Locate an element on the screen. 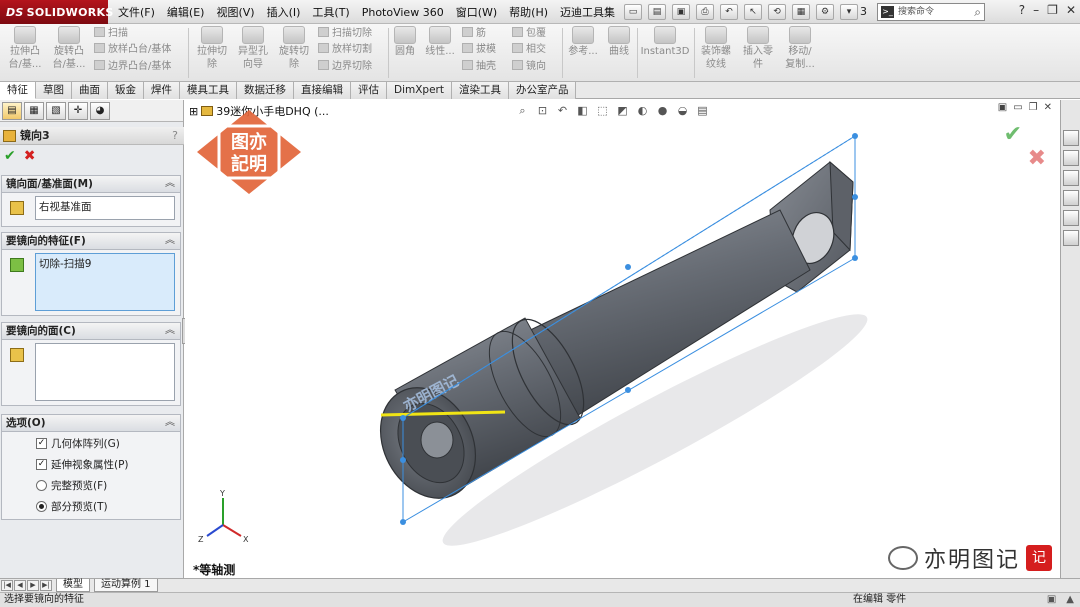 This screenshot has height=607, width=1080. instant3d-button: Instant3D is located at coordinates (665, 41).